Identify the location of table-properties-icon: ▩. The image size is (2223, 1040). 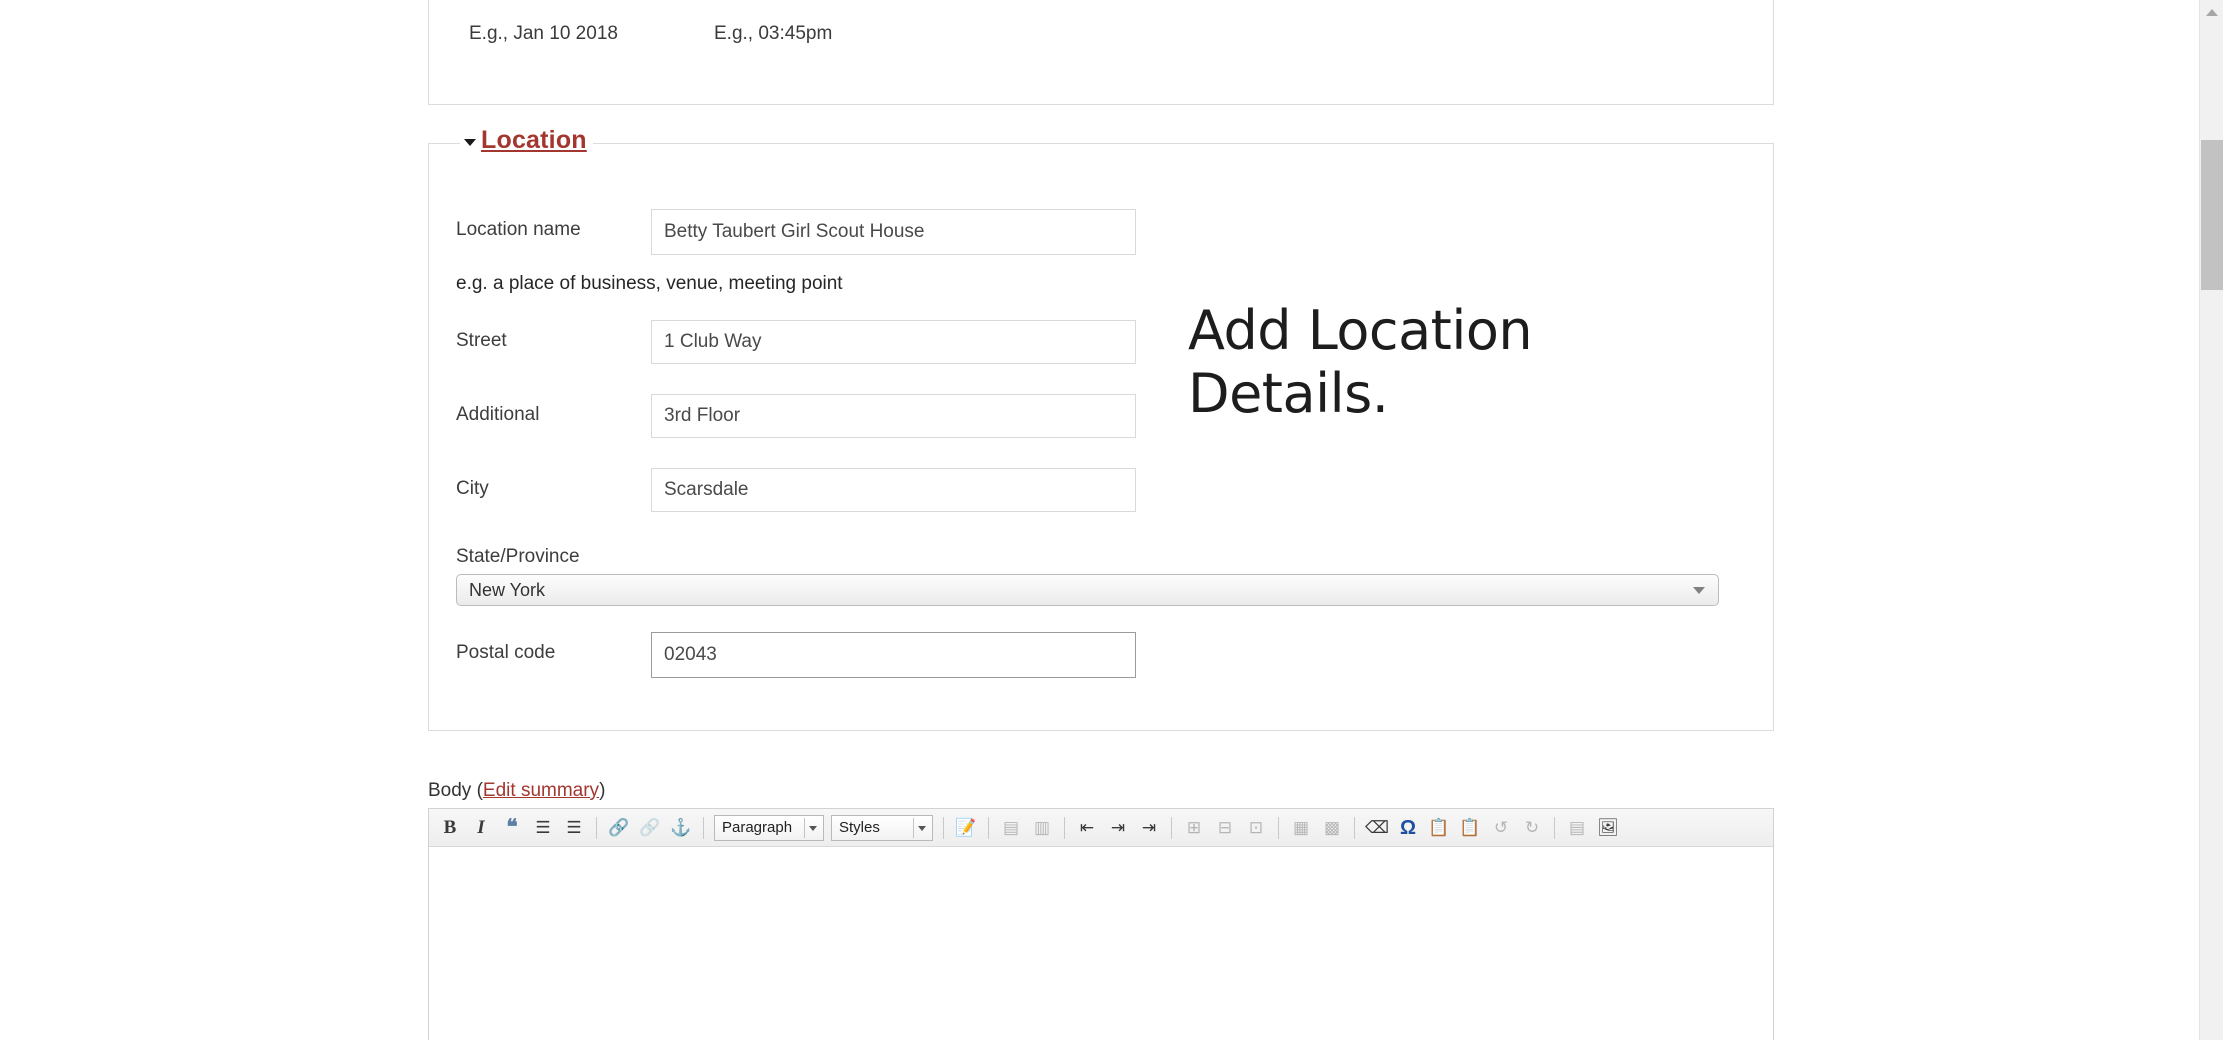
(1332, 827).